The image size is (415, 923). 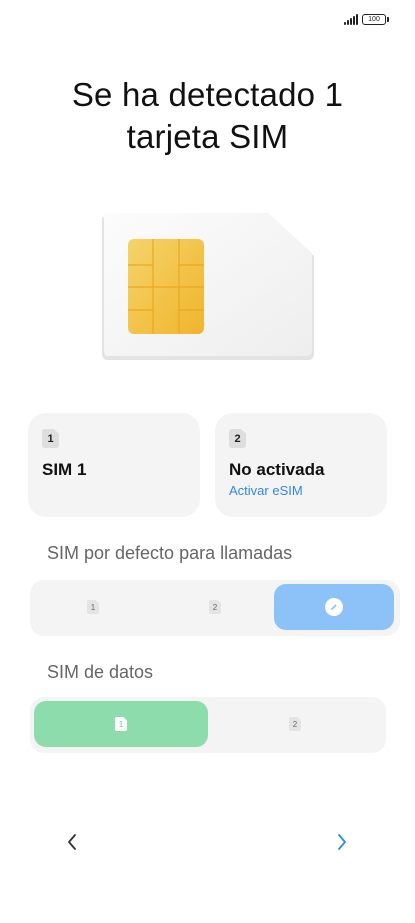 I want to click on page-title: Se ha detectado 1 tarjeta SIM, so click(x=207, y=116).